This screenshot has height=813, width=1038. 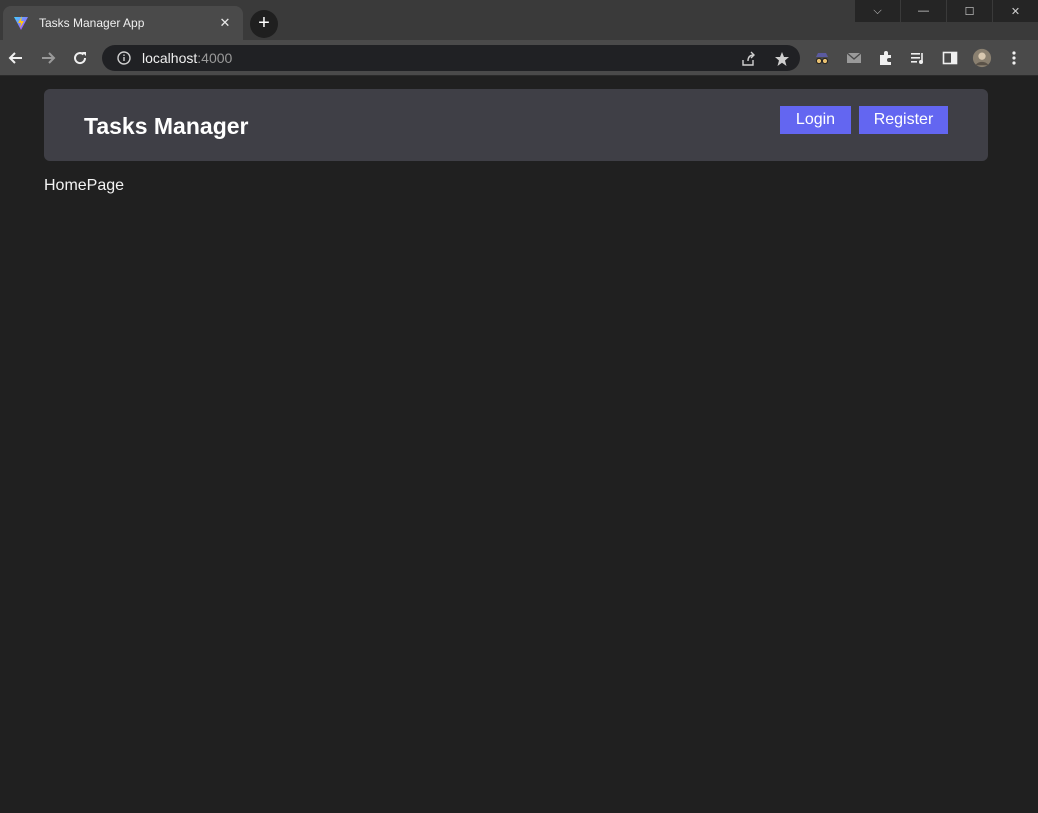 I want to click on login-button: Login, so click(x=815, y=120).